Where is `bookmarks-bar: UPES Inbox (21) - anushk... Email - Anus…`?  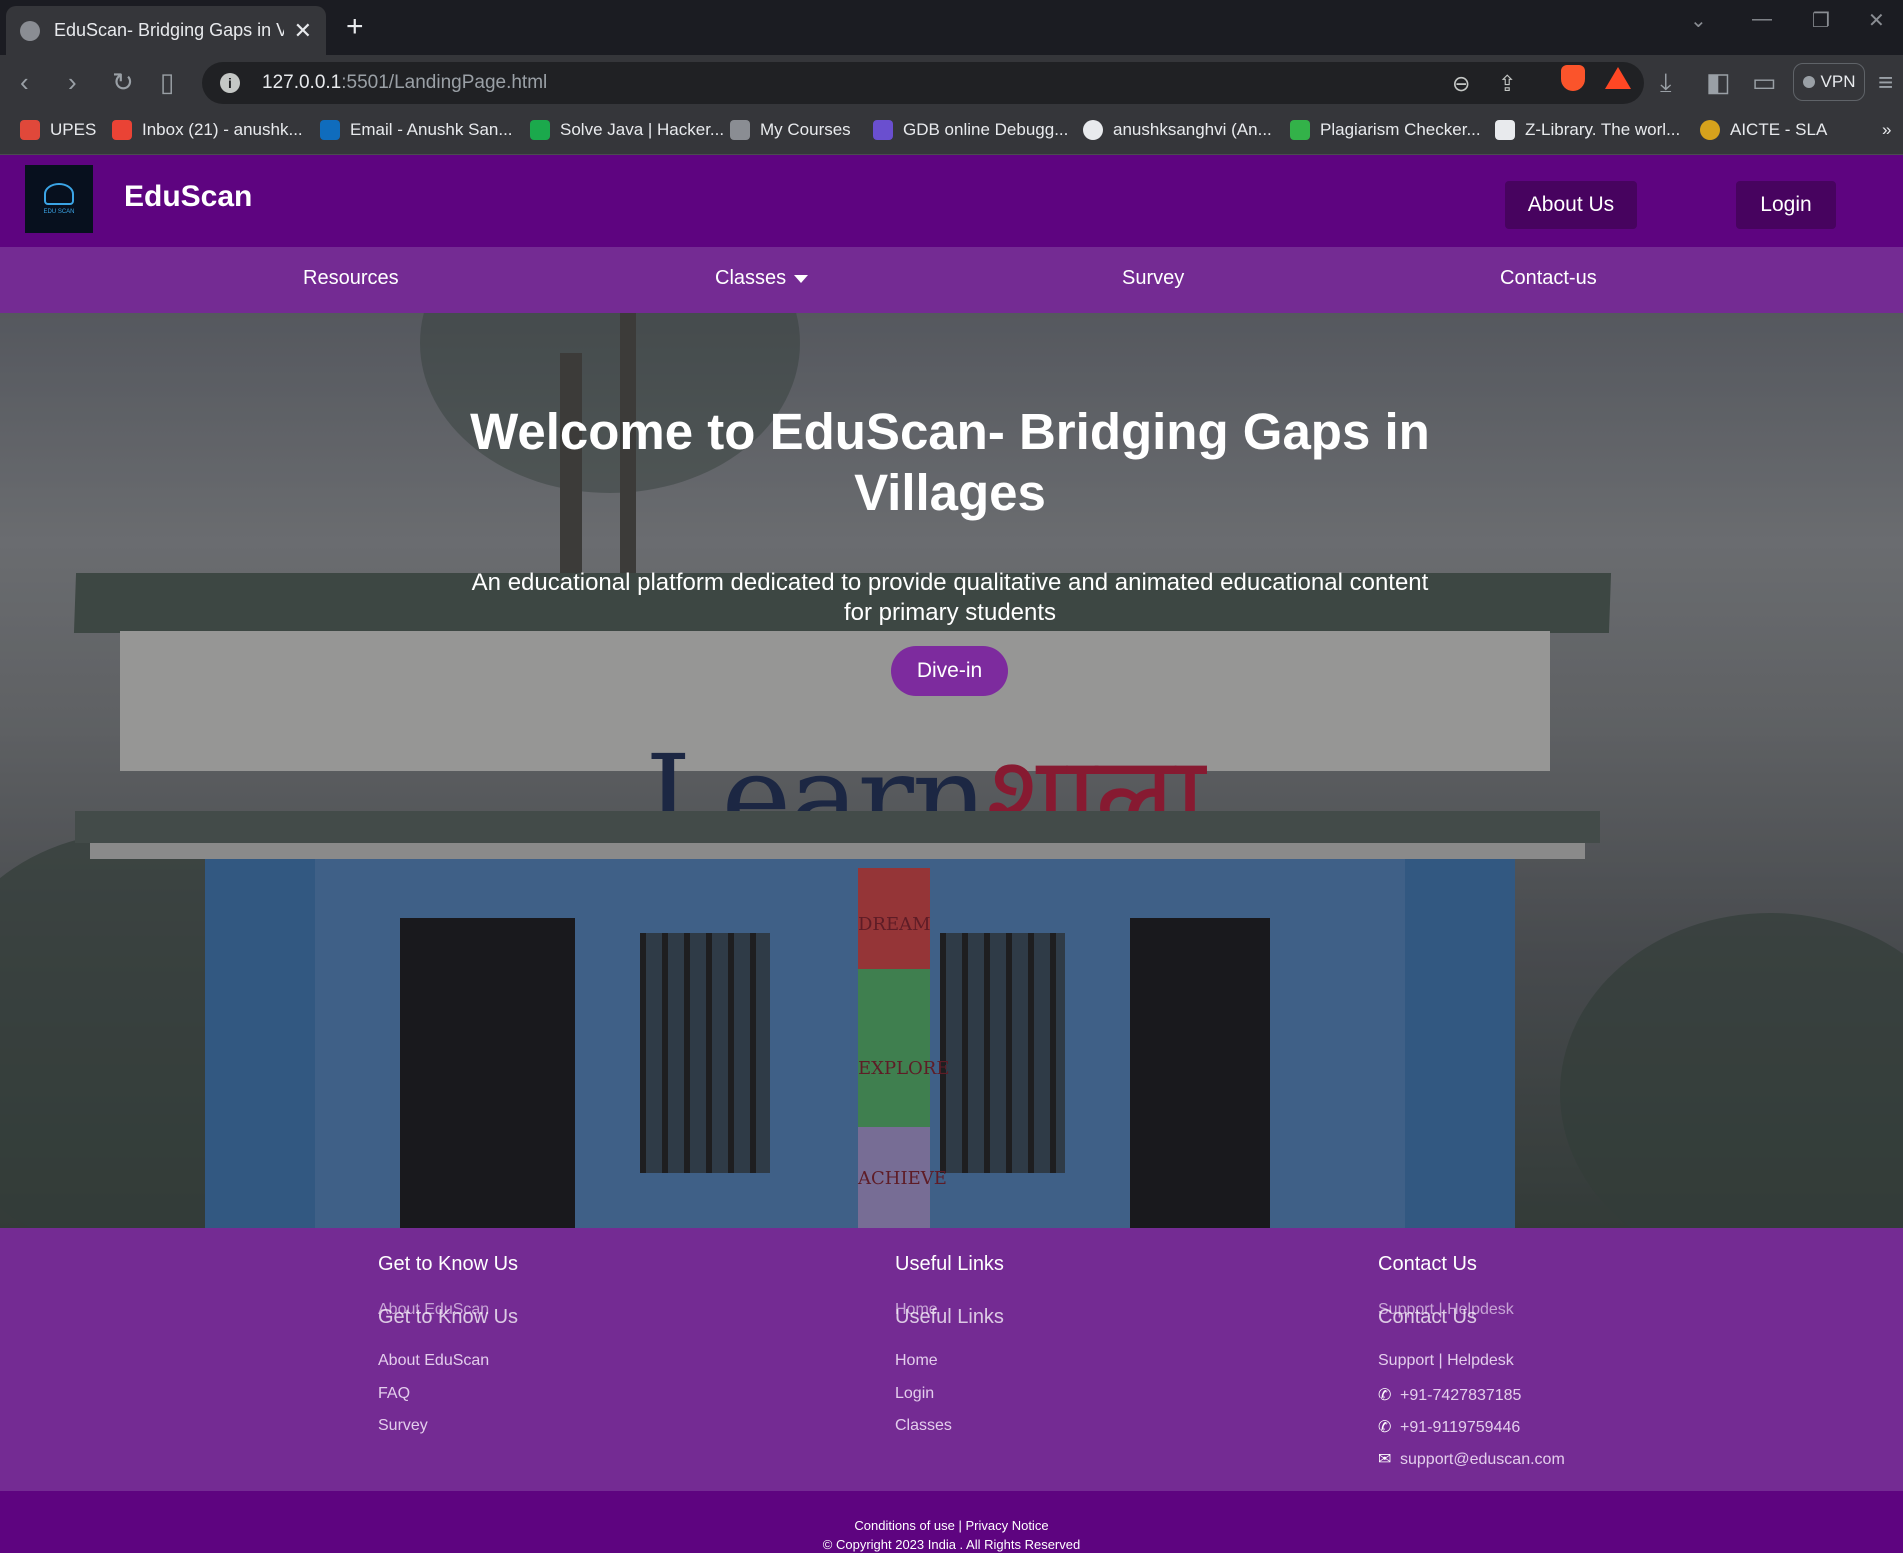 bookmarks-bar: UPES Inbox (21) - anushk... Email - Anus… is located at coordinates (951, 132).